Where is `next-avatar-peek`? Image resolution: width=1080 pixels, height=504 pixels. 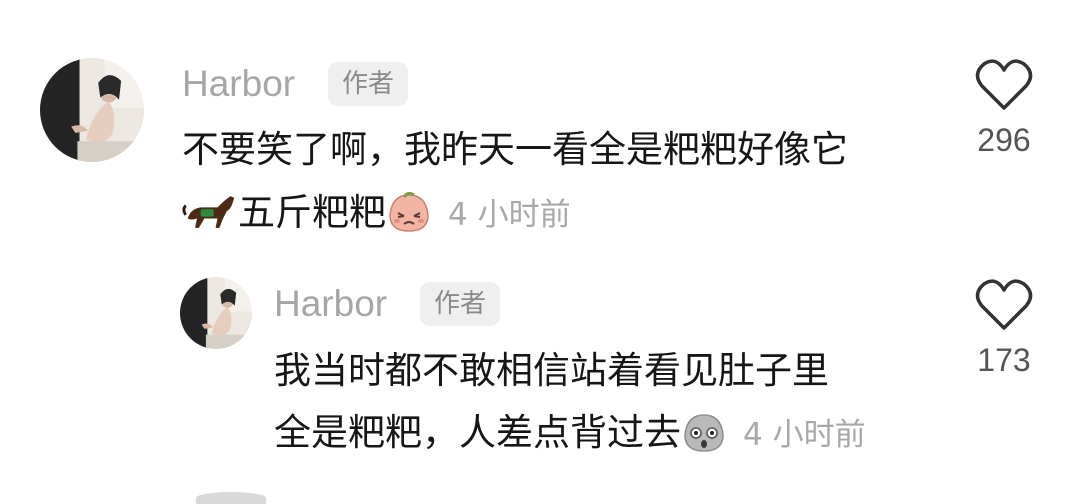
next-avatar-peek is located at coordinates (231, 498).